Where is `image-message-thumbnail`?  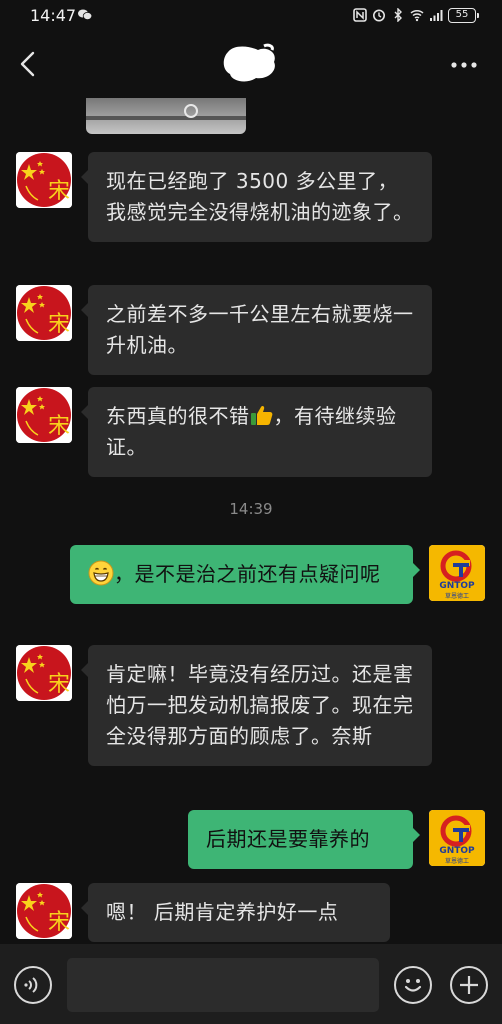 image-message-thumbnail is located at coordinates (166, 116).